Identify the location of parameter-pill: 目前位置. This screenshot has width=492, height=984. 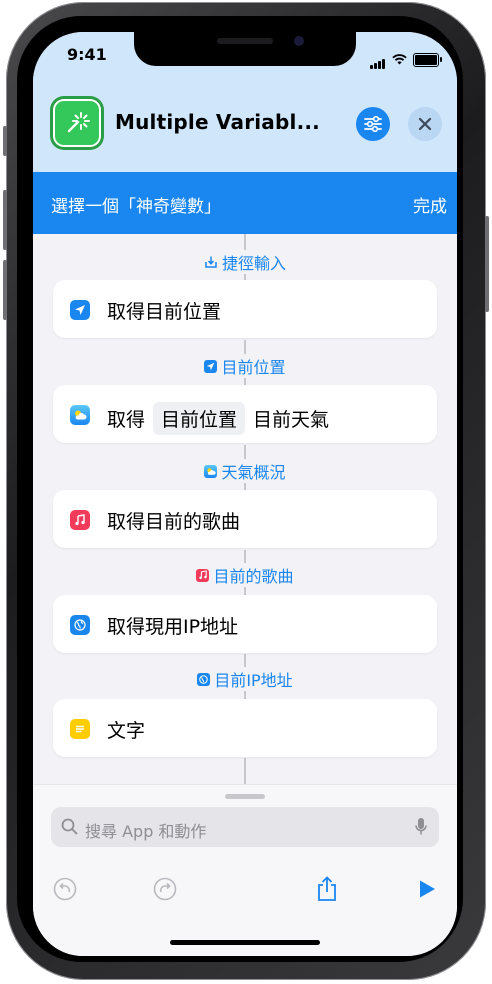
(199, 418).